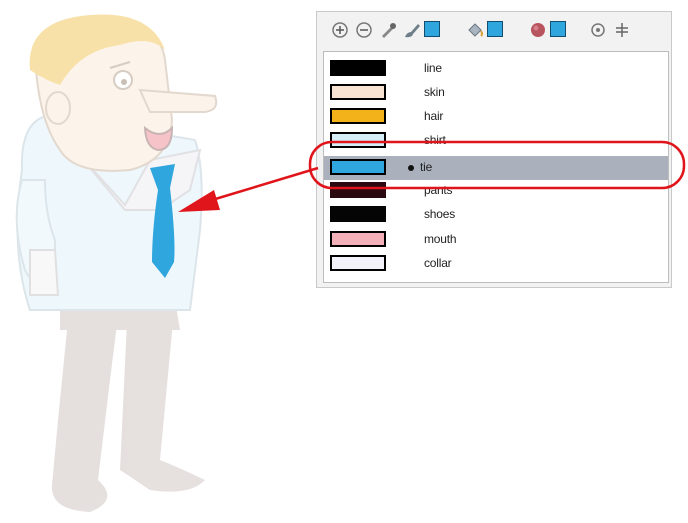 This screenshot has height=523, width=688. I want to click on color-name: mouth, so click(440, 239).